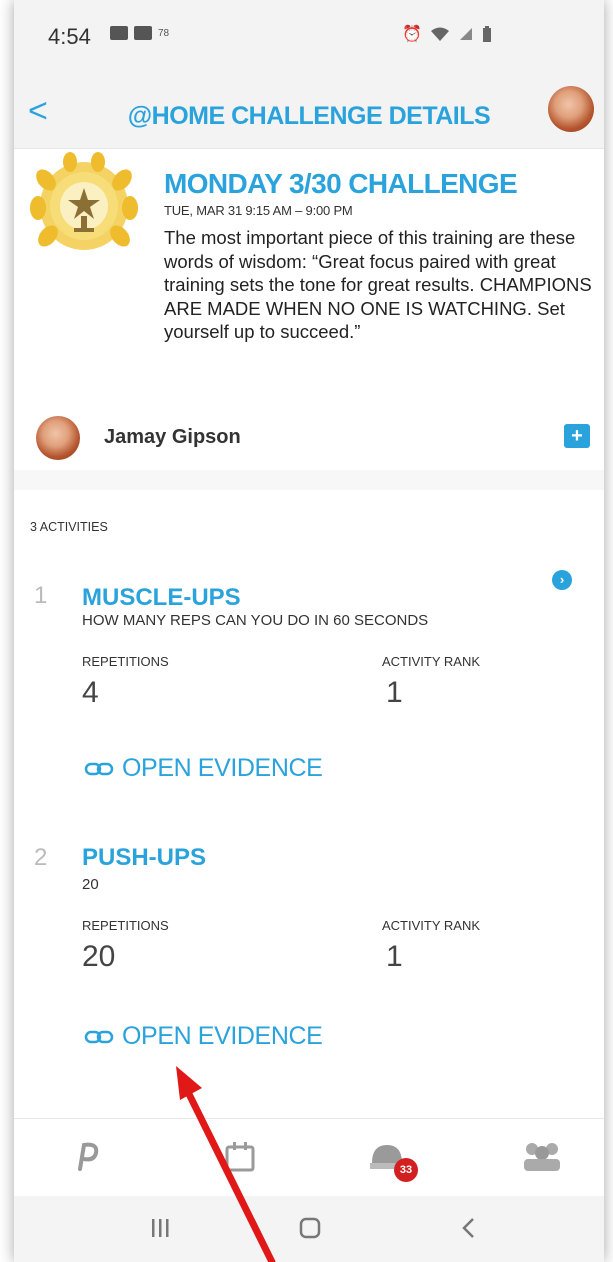 This screenshot has height=1262, width=613. Describe the element at coordinates (412, 34) in the screenshot. I see `alarm-icon: ⏰` at that location.